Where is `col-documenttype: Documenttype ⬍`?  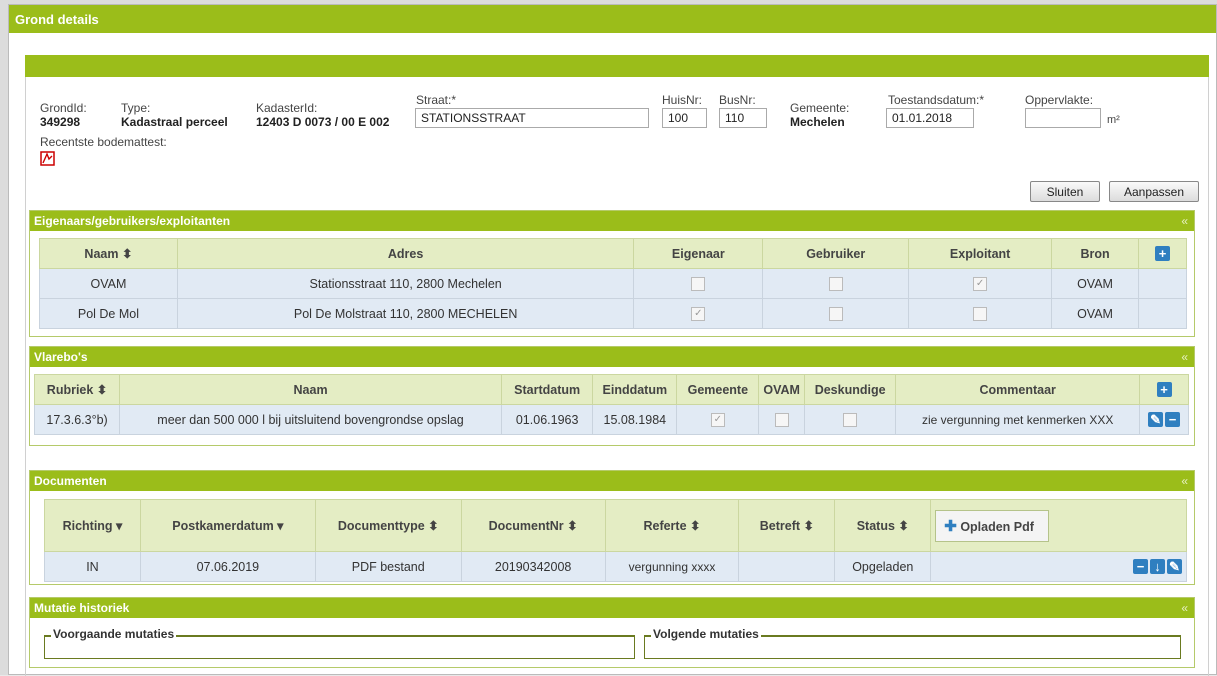 col-documenttype: Documenttype ⬍ is located at coordinates (388, 525).